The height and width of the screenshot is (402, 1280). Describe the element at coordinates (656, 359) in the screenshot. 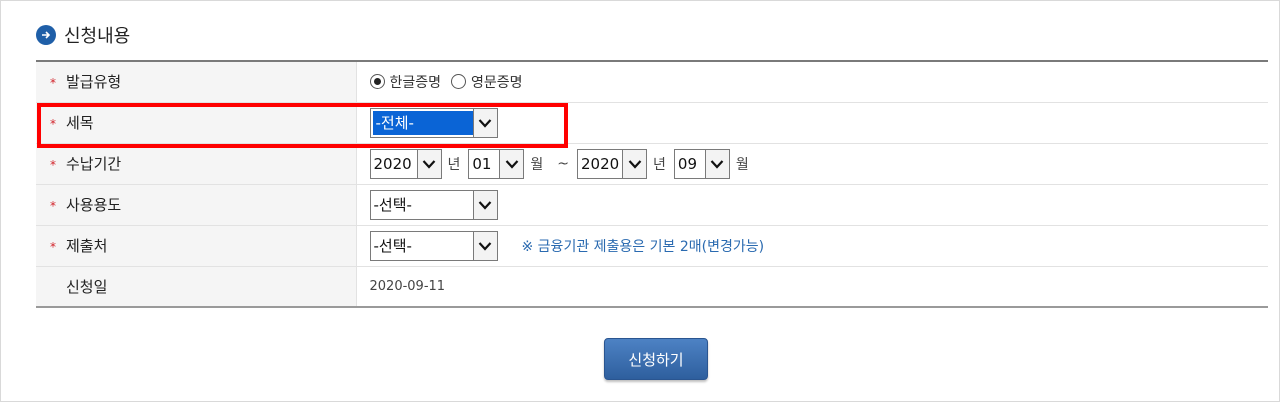

I see `submit-button: 신청하기` at that location.